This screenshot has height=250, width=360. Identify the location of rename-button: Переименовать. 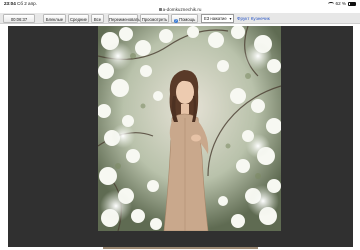
(124, 18).